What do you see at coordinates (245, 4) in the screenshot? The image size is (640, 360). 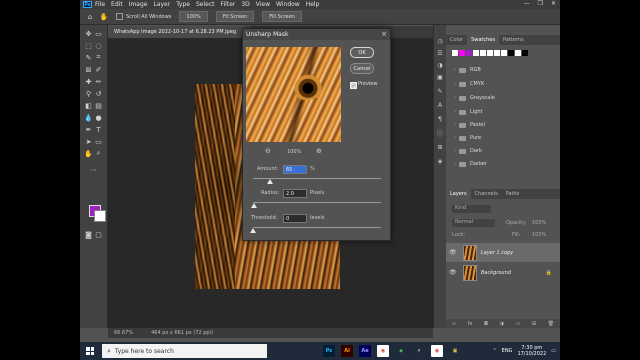 I see `menu-3d: 3D` at bounding box center [245, 4].